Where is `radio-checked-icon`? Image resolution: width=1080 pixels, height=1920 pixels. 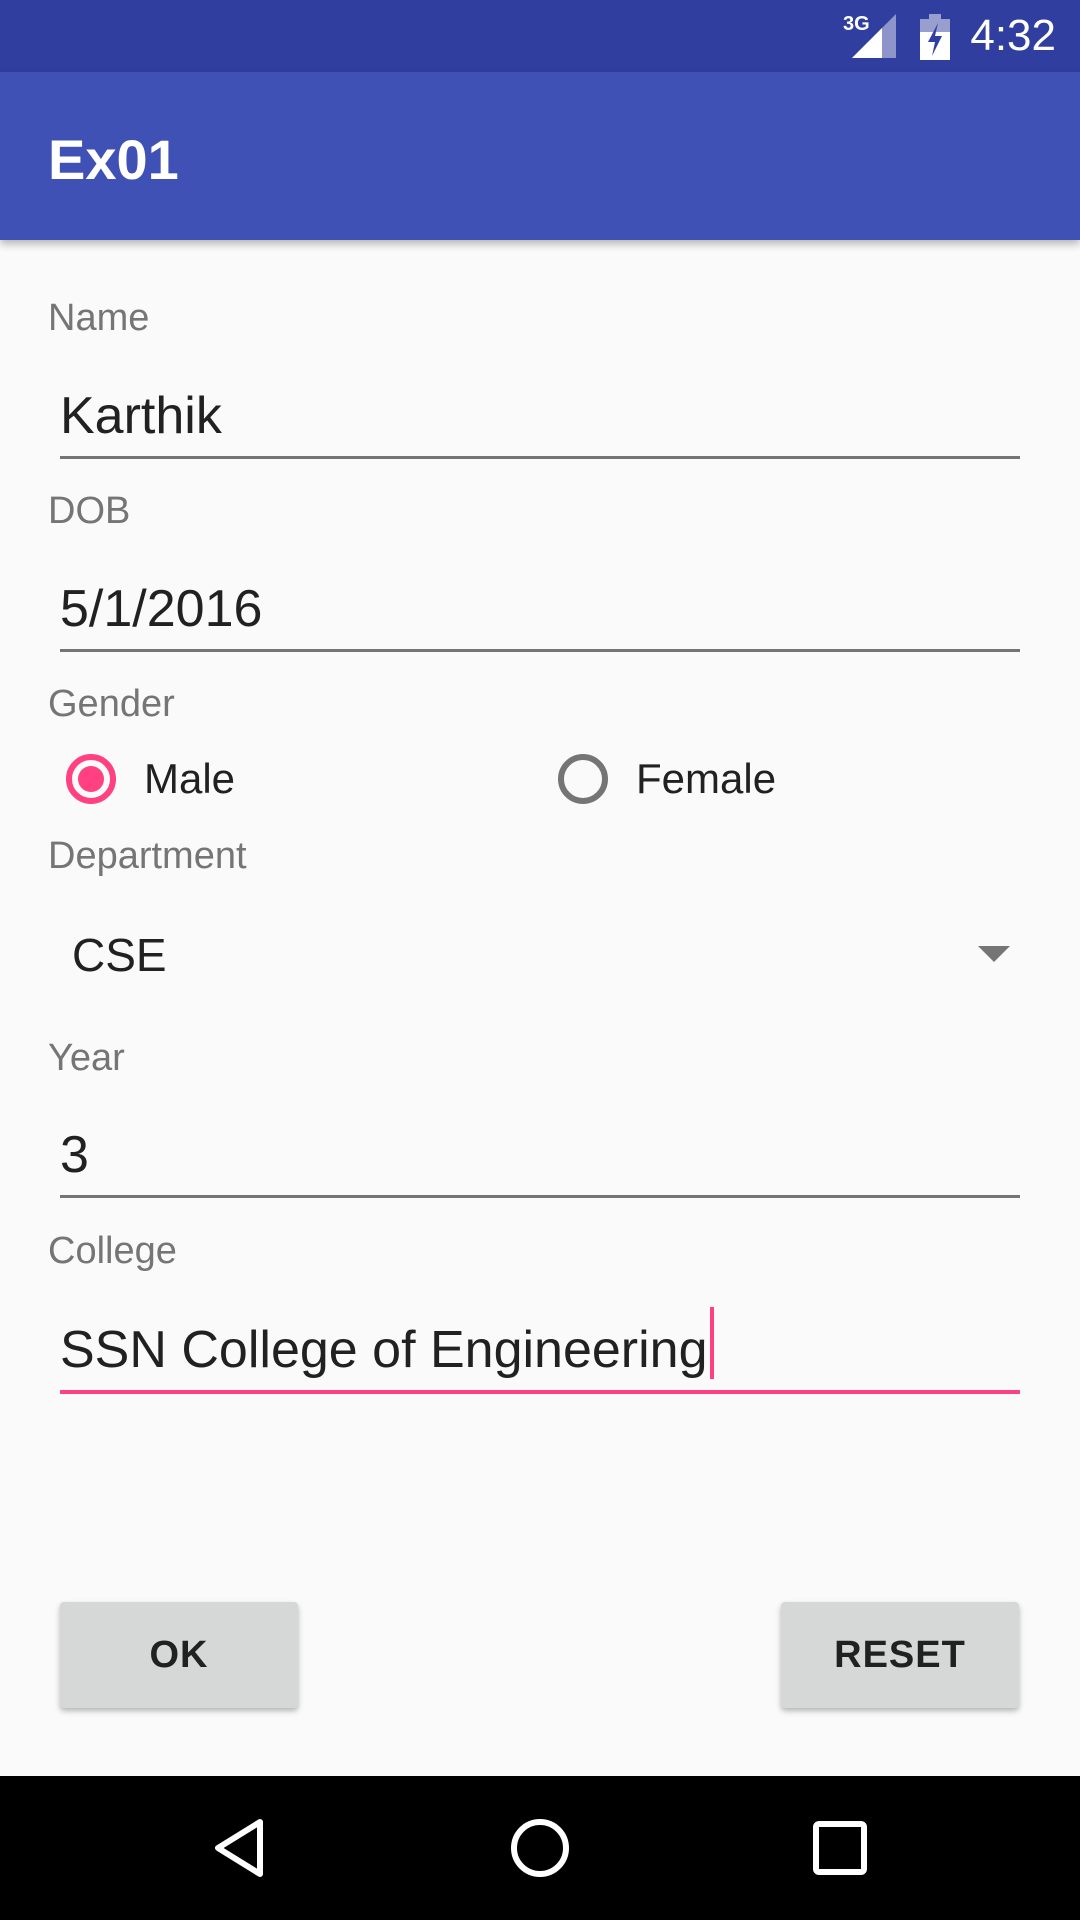 radio-checked-icon is located at coordinates (91, 779).